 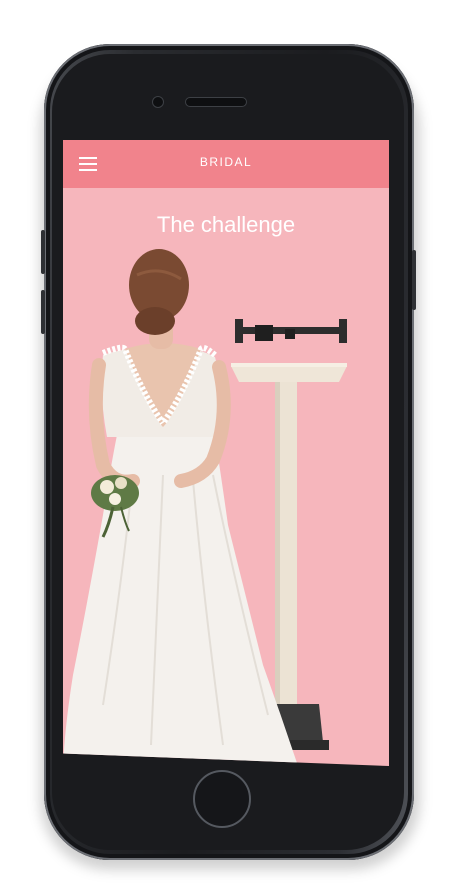 What do you see at coordinates (43, 252) in the screenshot?
I see `volume-up-button` at bounding box center [43, 252].